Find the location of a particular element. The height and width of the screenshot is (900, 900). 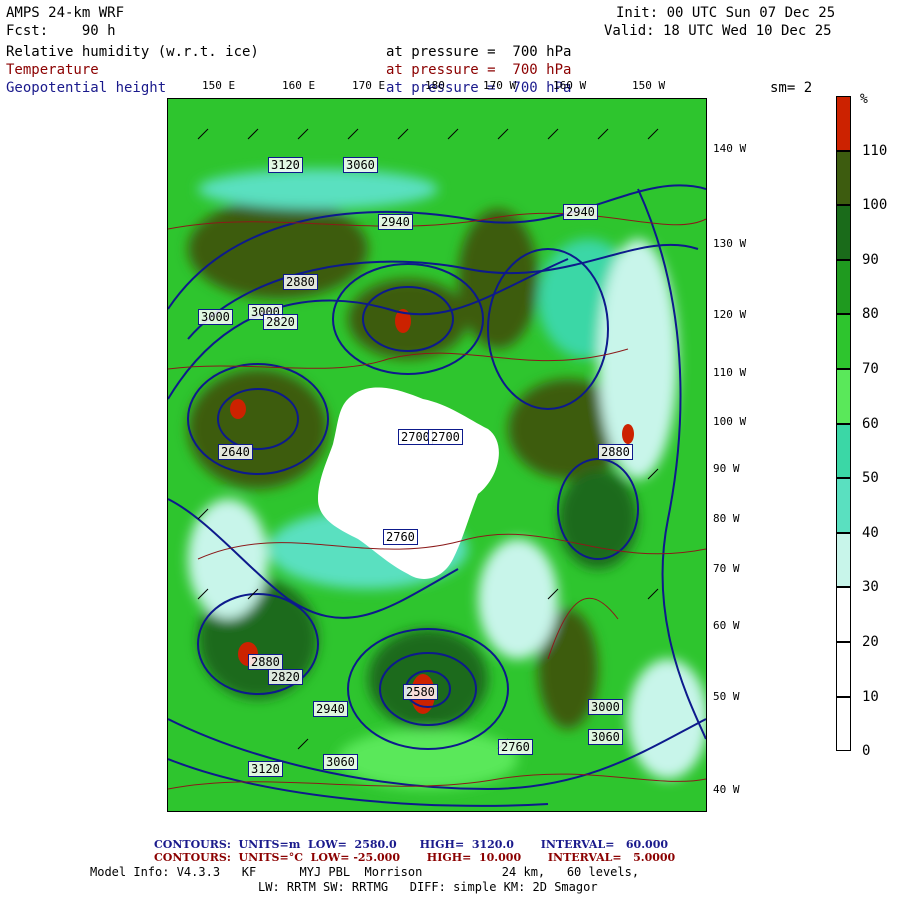

latitude-label: 100 W is located at coordinates (730, 421).